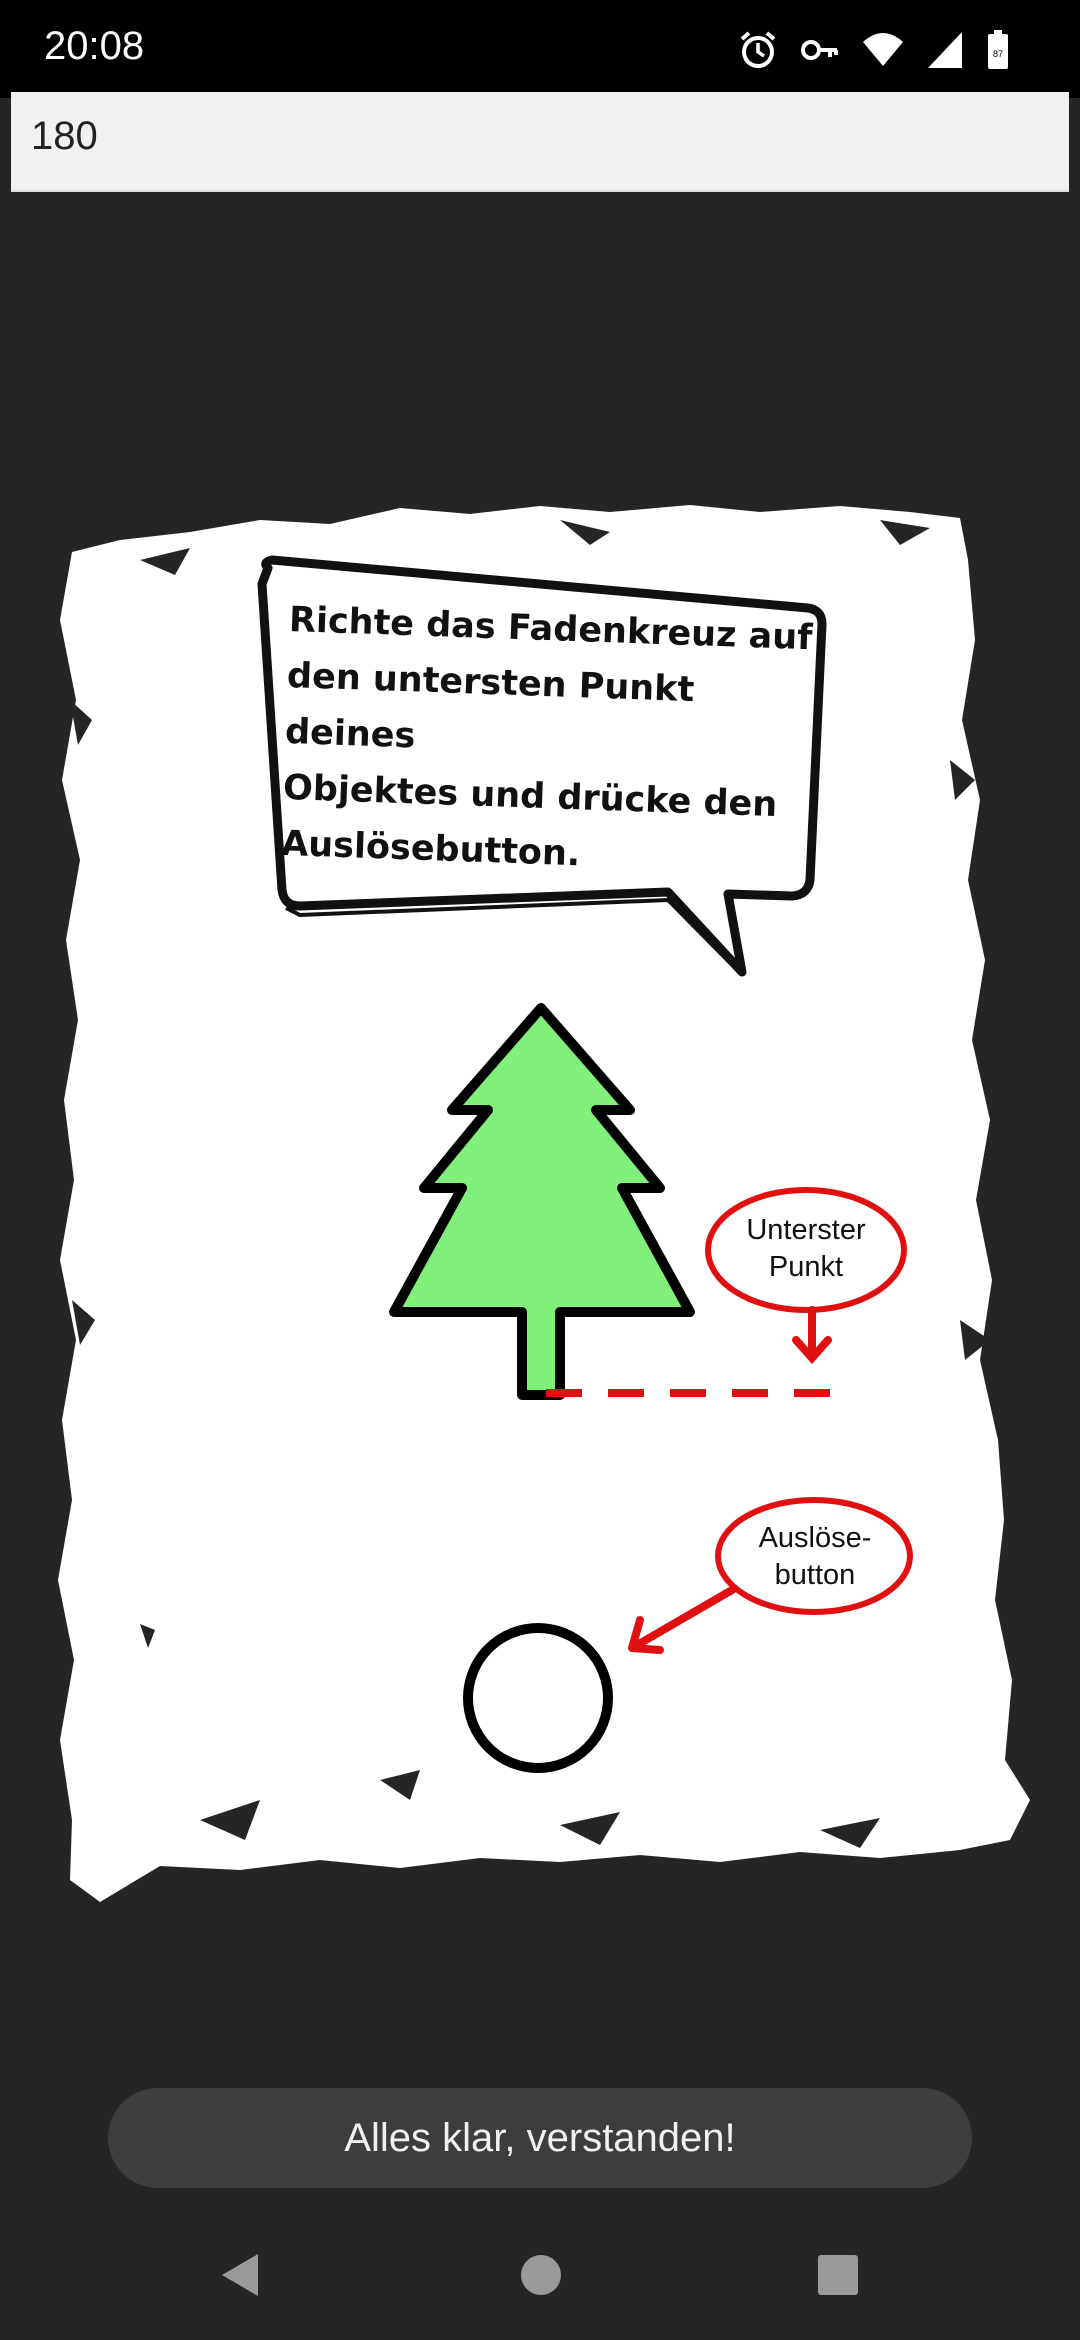 This screenshot has height=2340, width=1080. What do you see at coordinates (240, 2275) in the screenshot?
I see `back-icon` at bounding box center [240, 2275].